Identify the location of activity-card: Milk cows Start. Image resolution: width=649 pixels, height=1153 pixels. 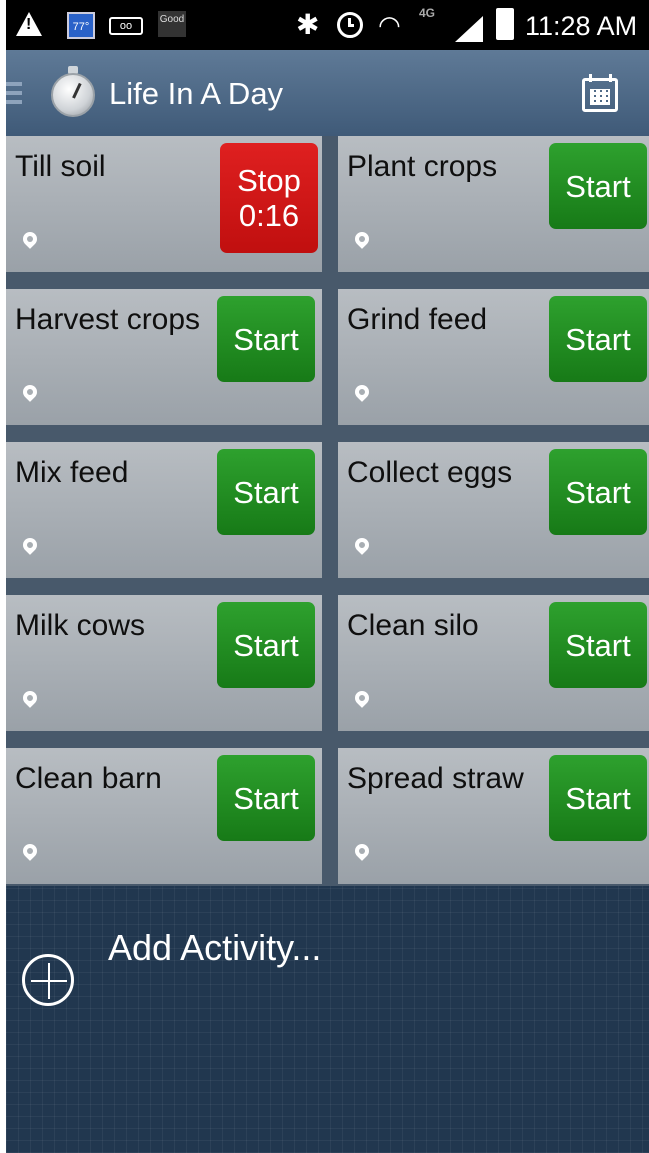
(164, 663).